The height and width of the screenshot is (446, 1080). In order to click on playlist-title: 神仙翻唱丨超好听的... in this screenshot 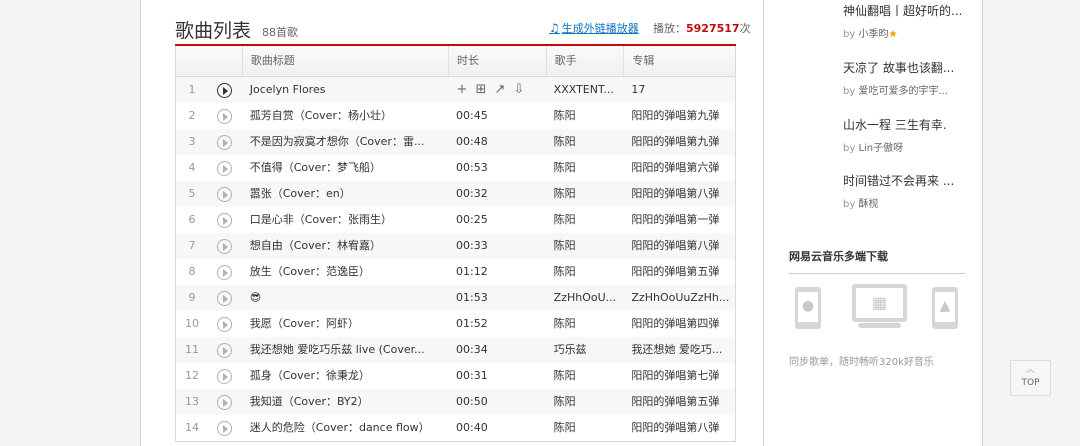, I will do `click(905, 10)`.